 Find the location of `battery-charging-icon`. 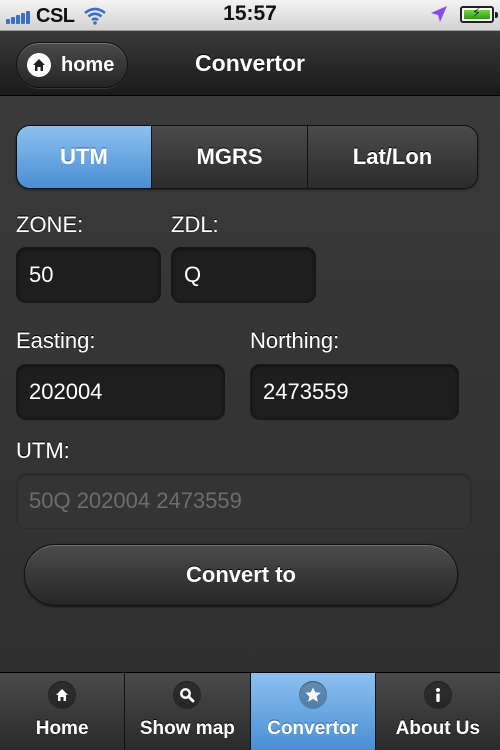

battery-charging-icon is located at coordinates (479, 14).